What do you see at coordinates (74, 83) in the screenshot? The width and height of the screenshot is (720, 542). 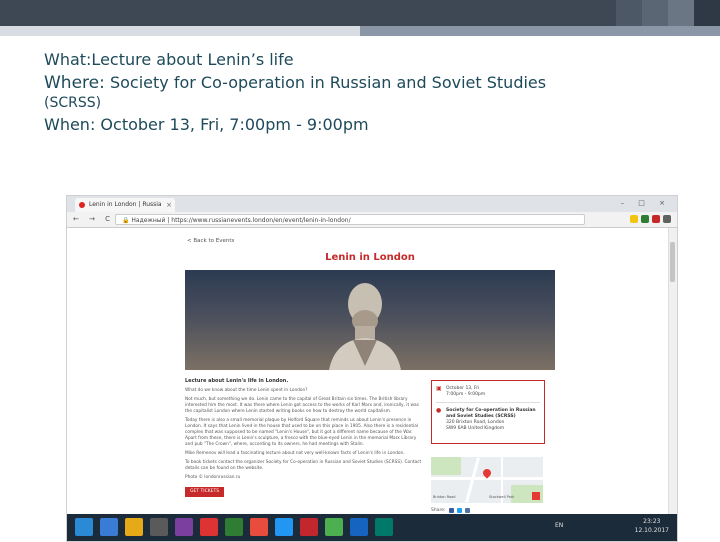 I see `heading-where-label: Where:` at bounding box center [74, 83].